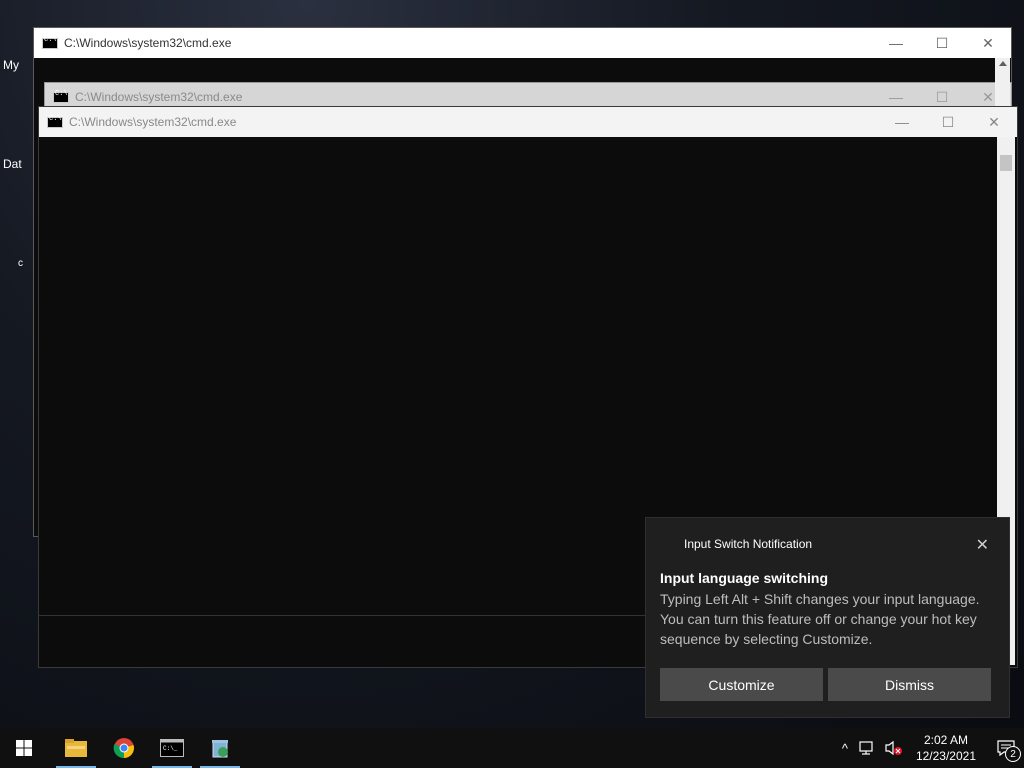 This screenshot has width=1024, height=768. What do you see at coordinates (1002, 82) in the screenshot?
I see `back-window-scrollbar` at bounding box center [1002, 82].